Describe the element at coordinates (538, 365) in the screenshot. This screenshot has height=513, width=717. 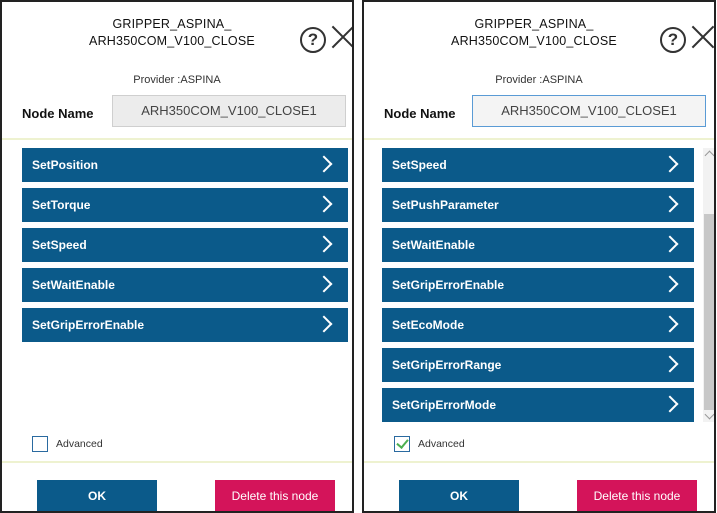
I see `command-item-setgriperrorrange: SetGripErrorRange` at that location.